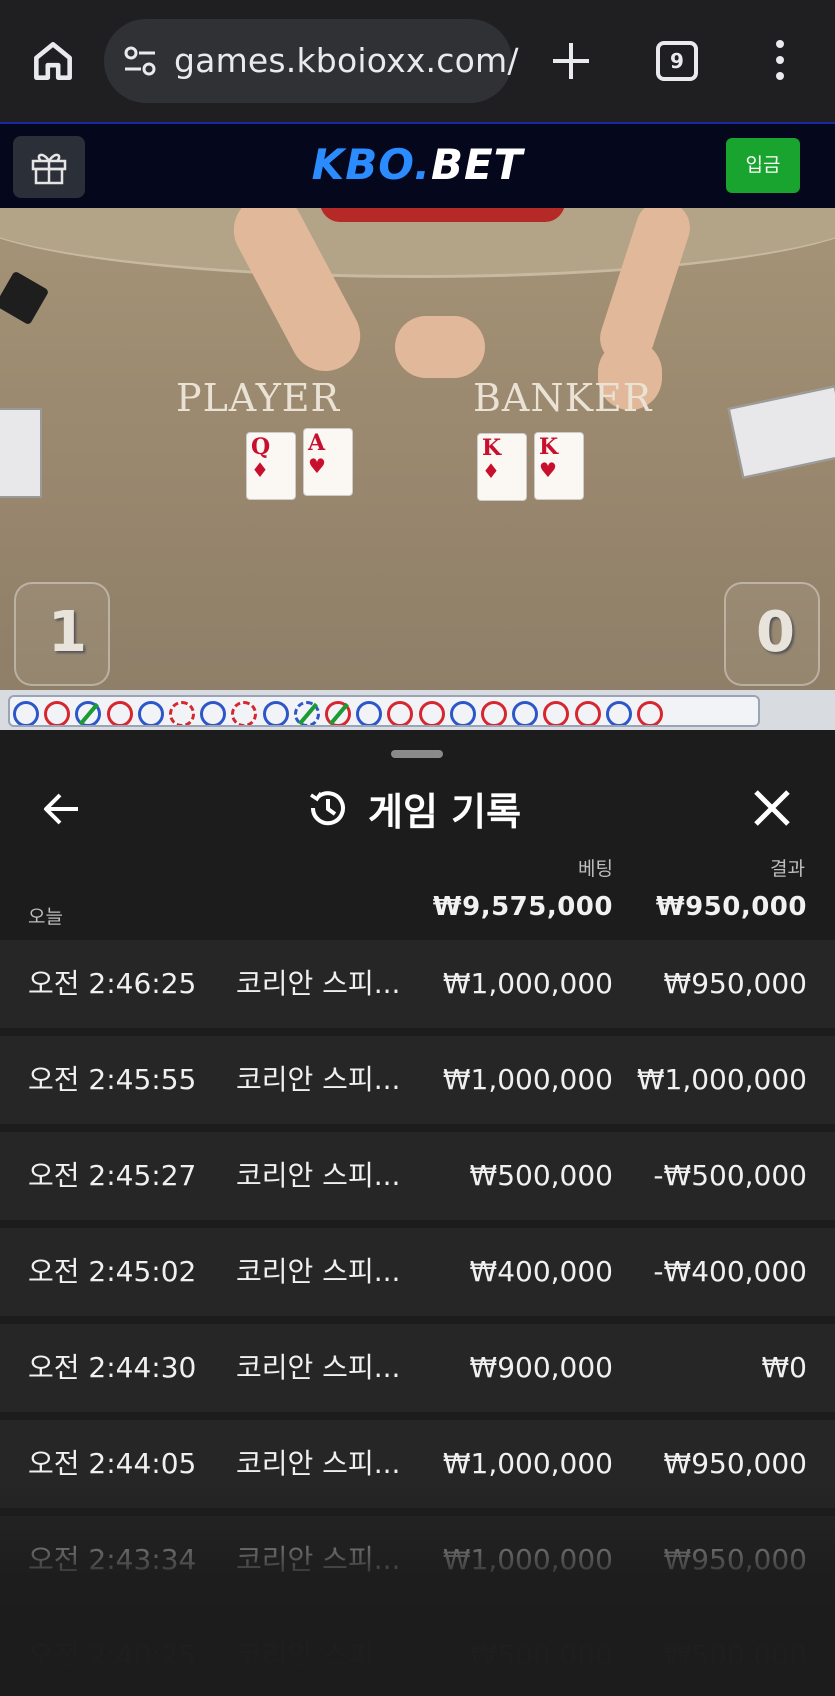  I want to click on site-header: KBO.BET 입금, so click(417, 165).